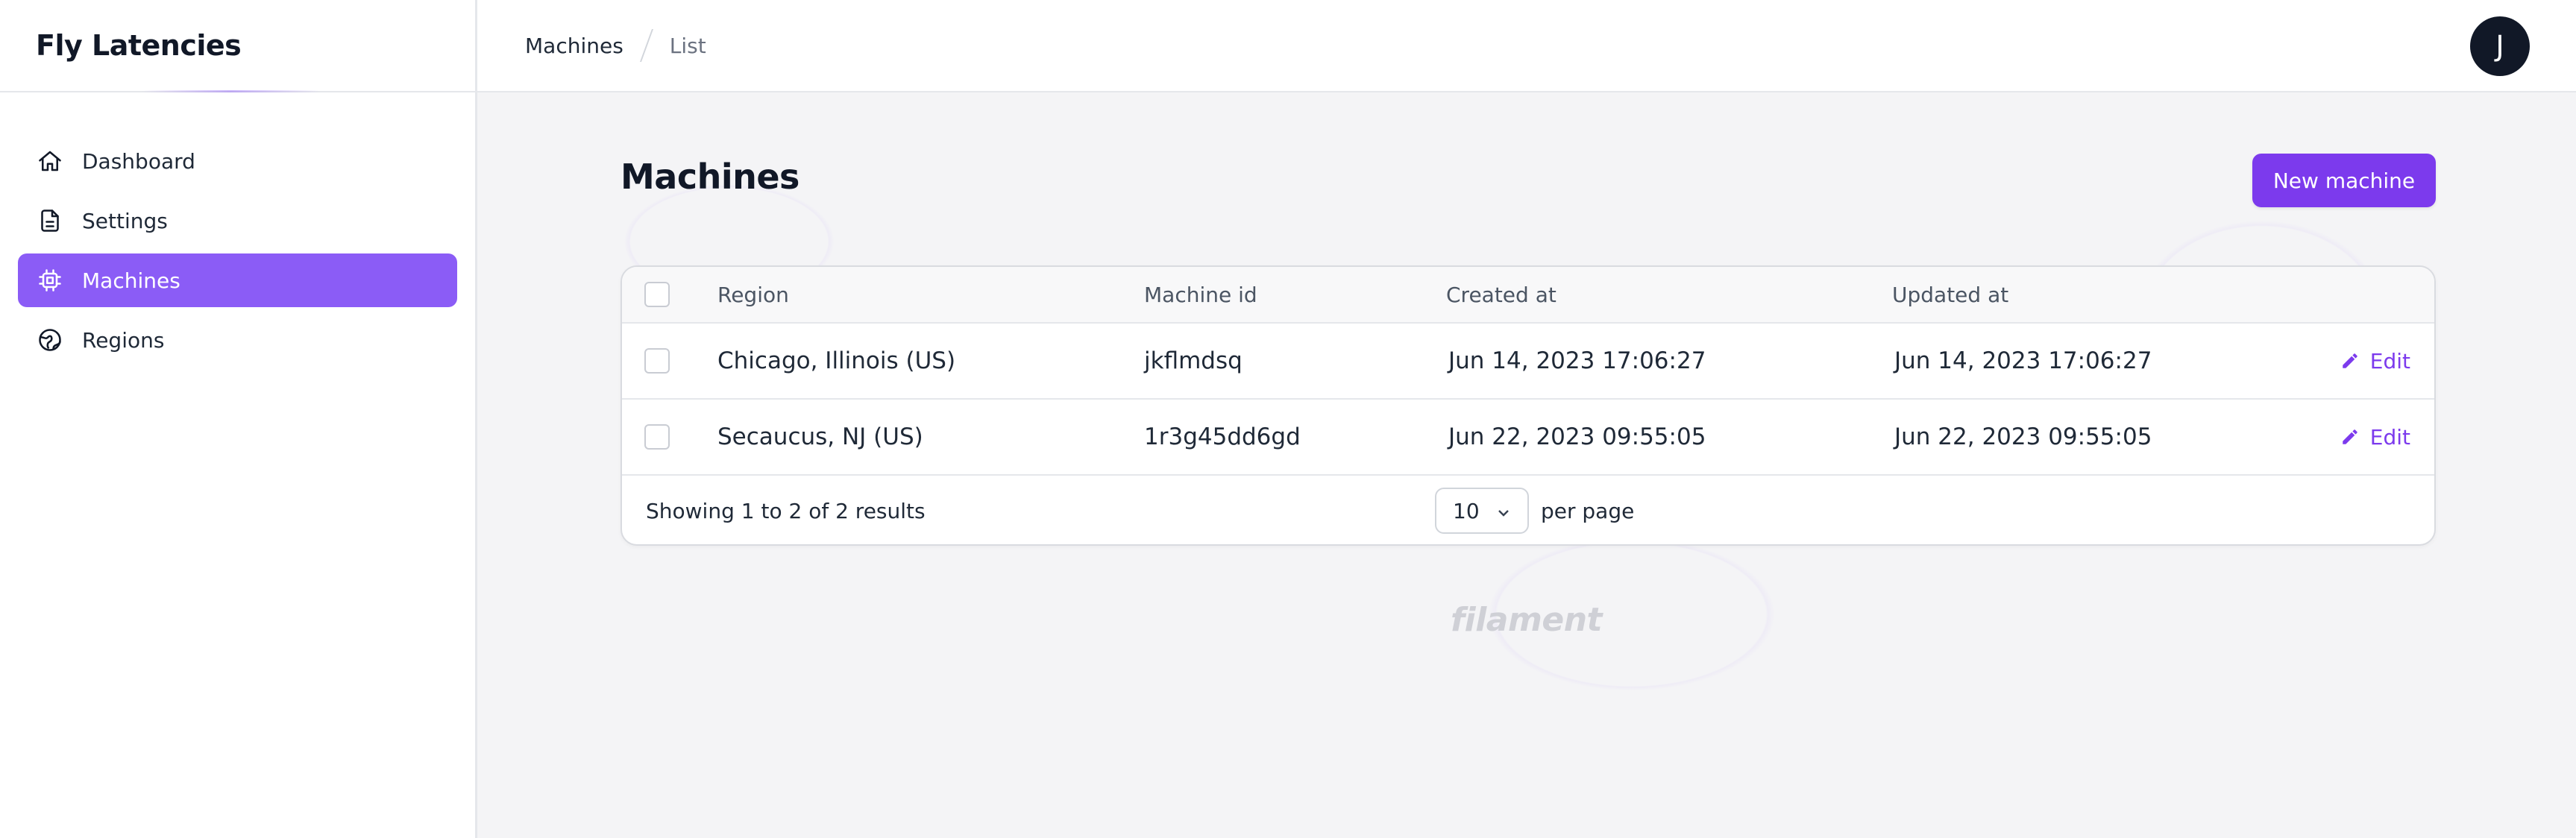  I want to click on new-machine-button: New machine, so click(2344, 180).